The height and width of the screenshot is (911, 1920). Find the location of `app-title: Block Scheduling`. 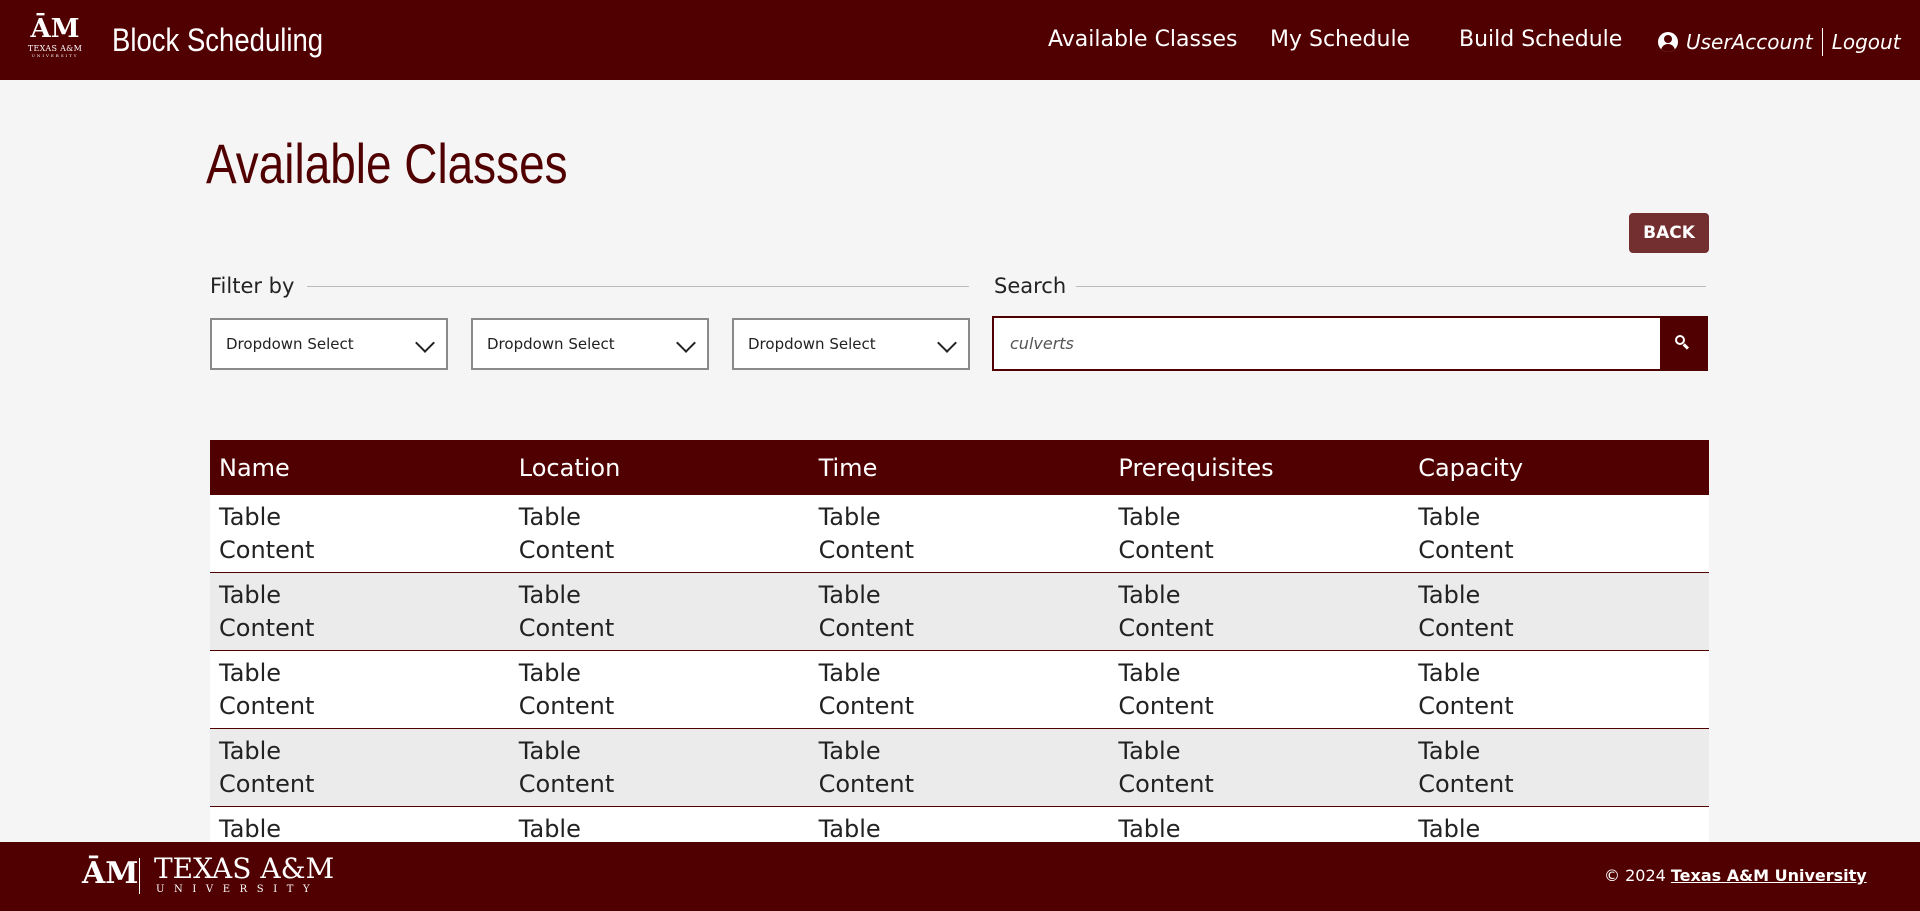

app-title: Block Scheduling is located at coordinates (217, 40).